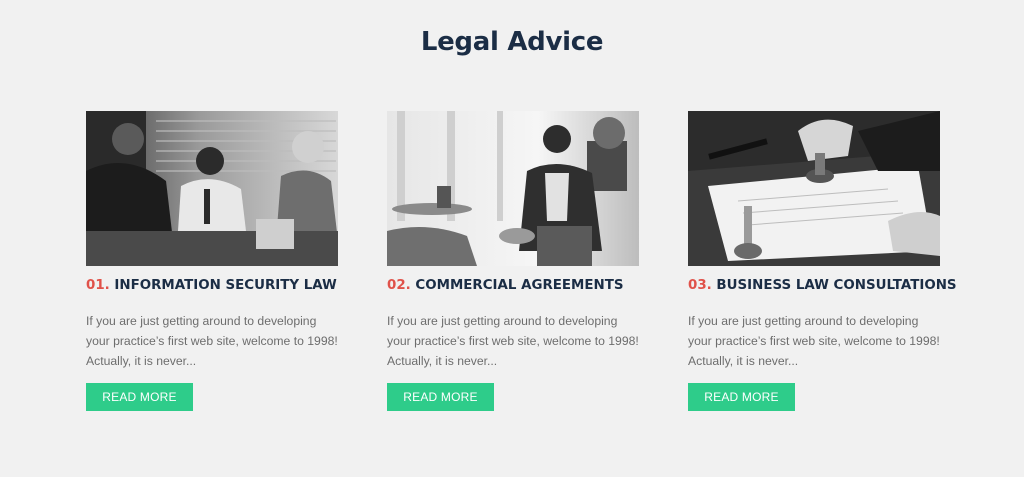 The image size is (1024, 477). What do you see at coordinates (519, 285) in the screenshot?
I see `card-title: COMMERCIAL AGREEMENTS` at bounding box center [519, 285].